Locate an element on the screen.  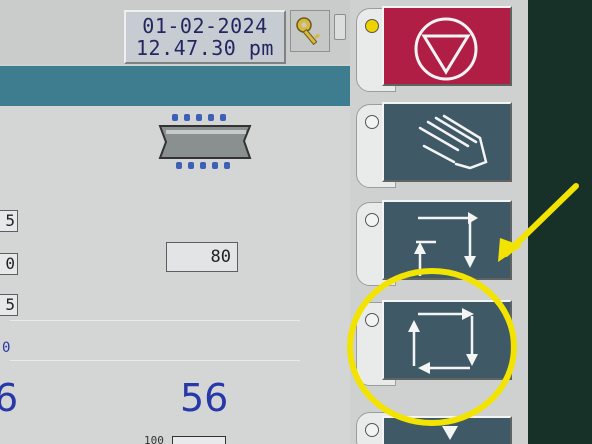
roller-icon is located at coordinates (205, 141).